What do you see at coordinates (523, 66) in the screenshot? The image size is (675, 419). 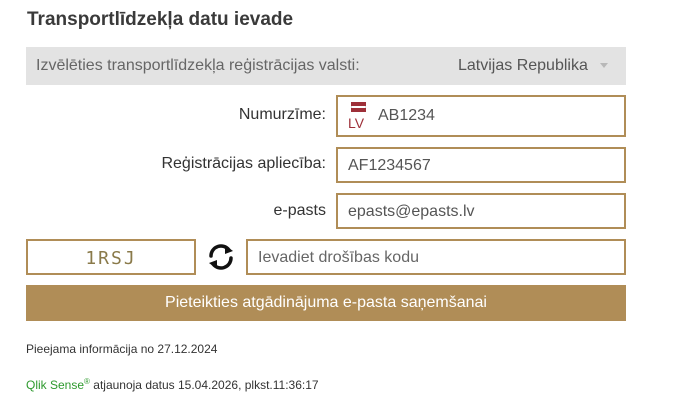 I see `country-select-value: Latvijas Republika` at bounding box center [523, 66].